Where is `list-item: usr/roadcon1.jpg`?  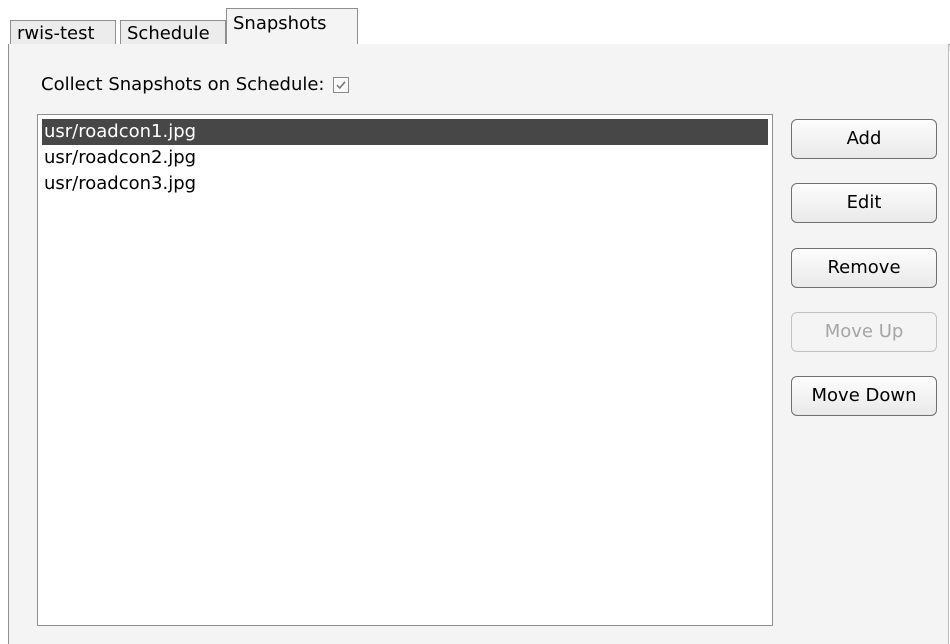
list-item: usr/roadcon1.jpg is located at coordinates (405, 132).